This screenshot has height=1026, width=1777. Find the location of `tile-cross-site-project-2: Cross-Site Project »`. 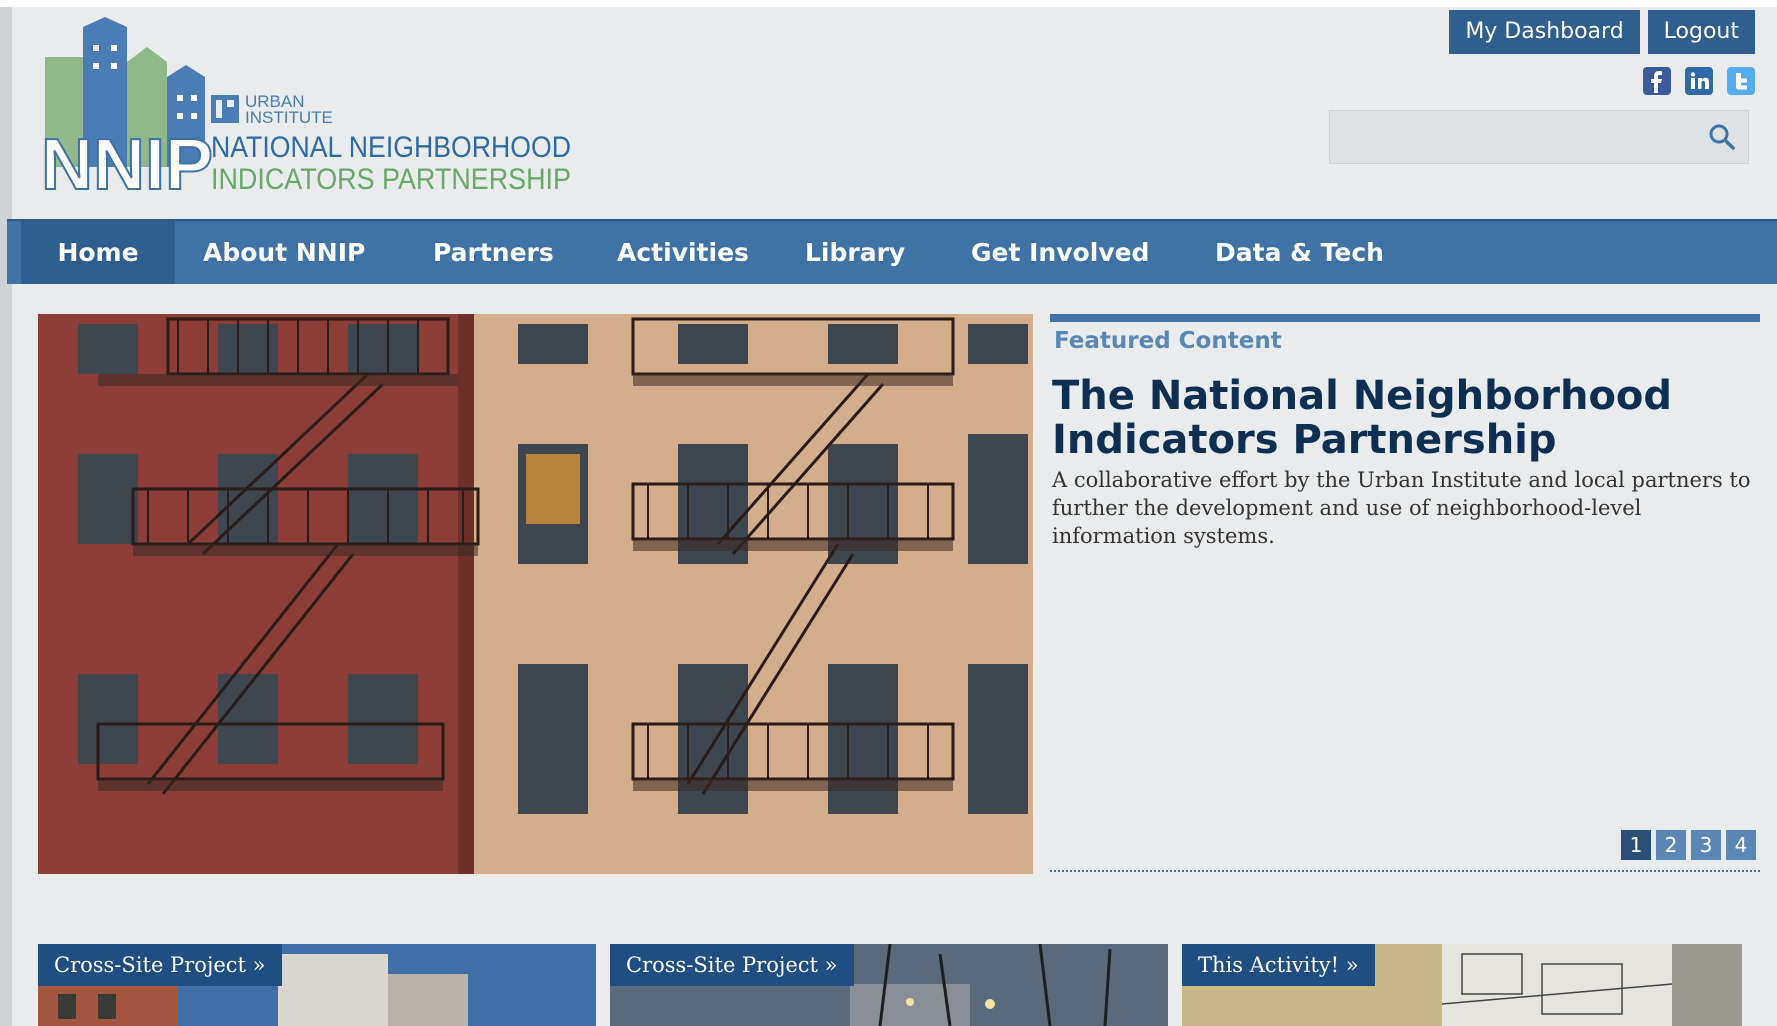

tile-cross-site-project-2: Cross-Site Project » is located at coordinates (889, 985).